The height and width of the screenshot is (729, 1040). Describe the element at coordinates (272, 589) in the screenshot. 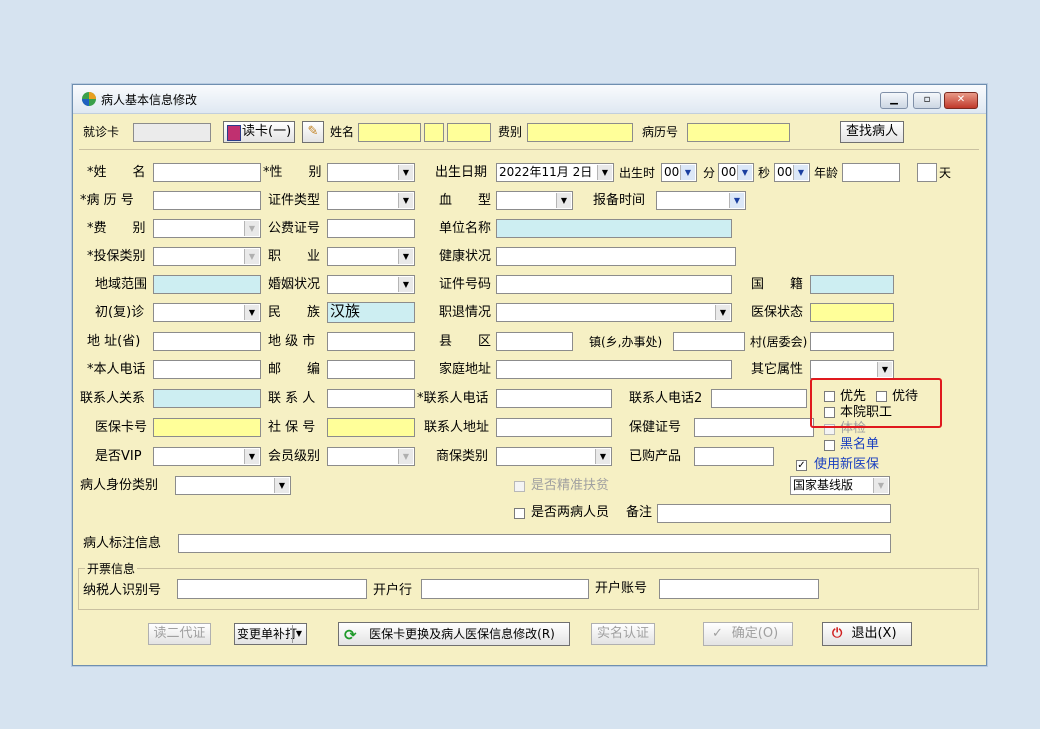

I see `tax-id-input` at that location.